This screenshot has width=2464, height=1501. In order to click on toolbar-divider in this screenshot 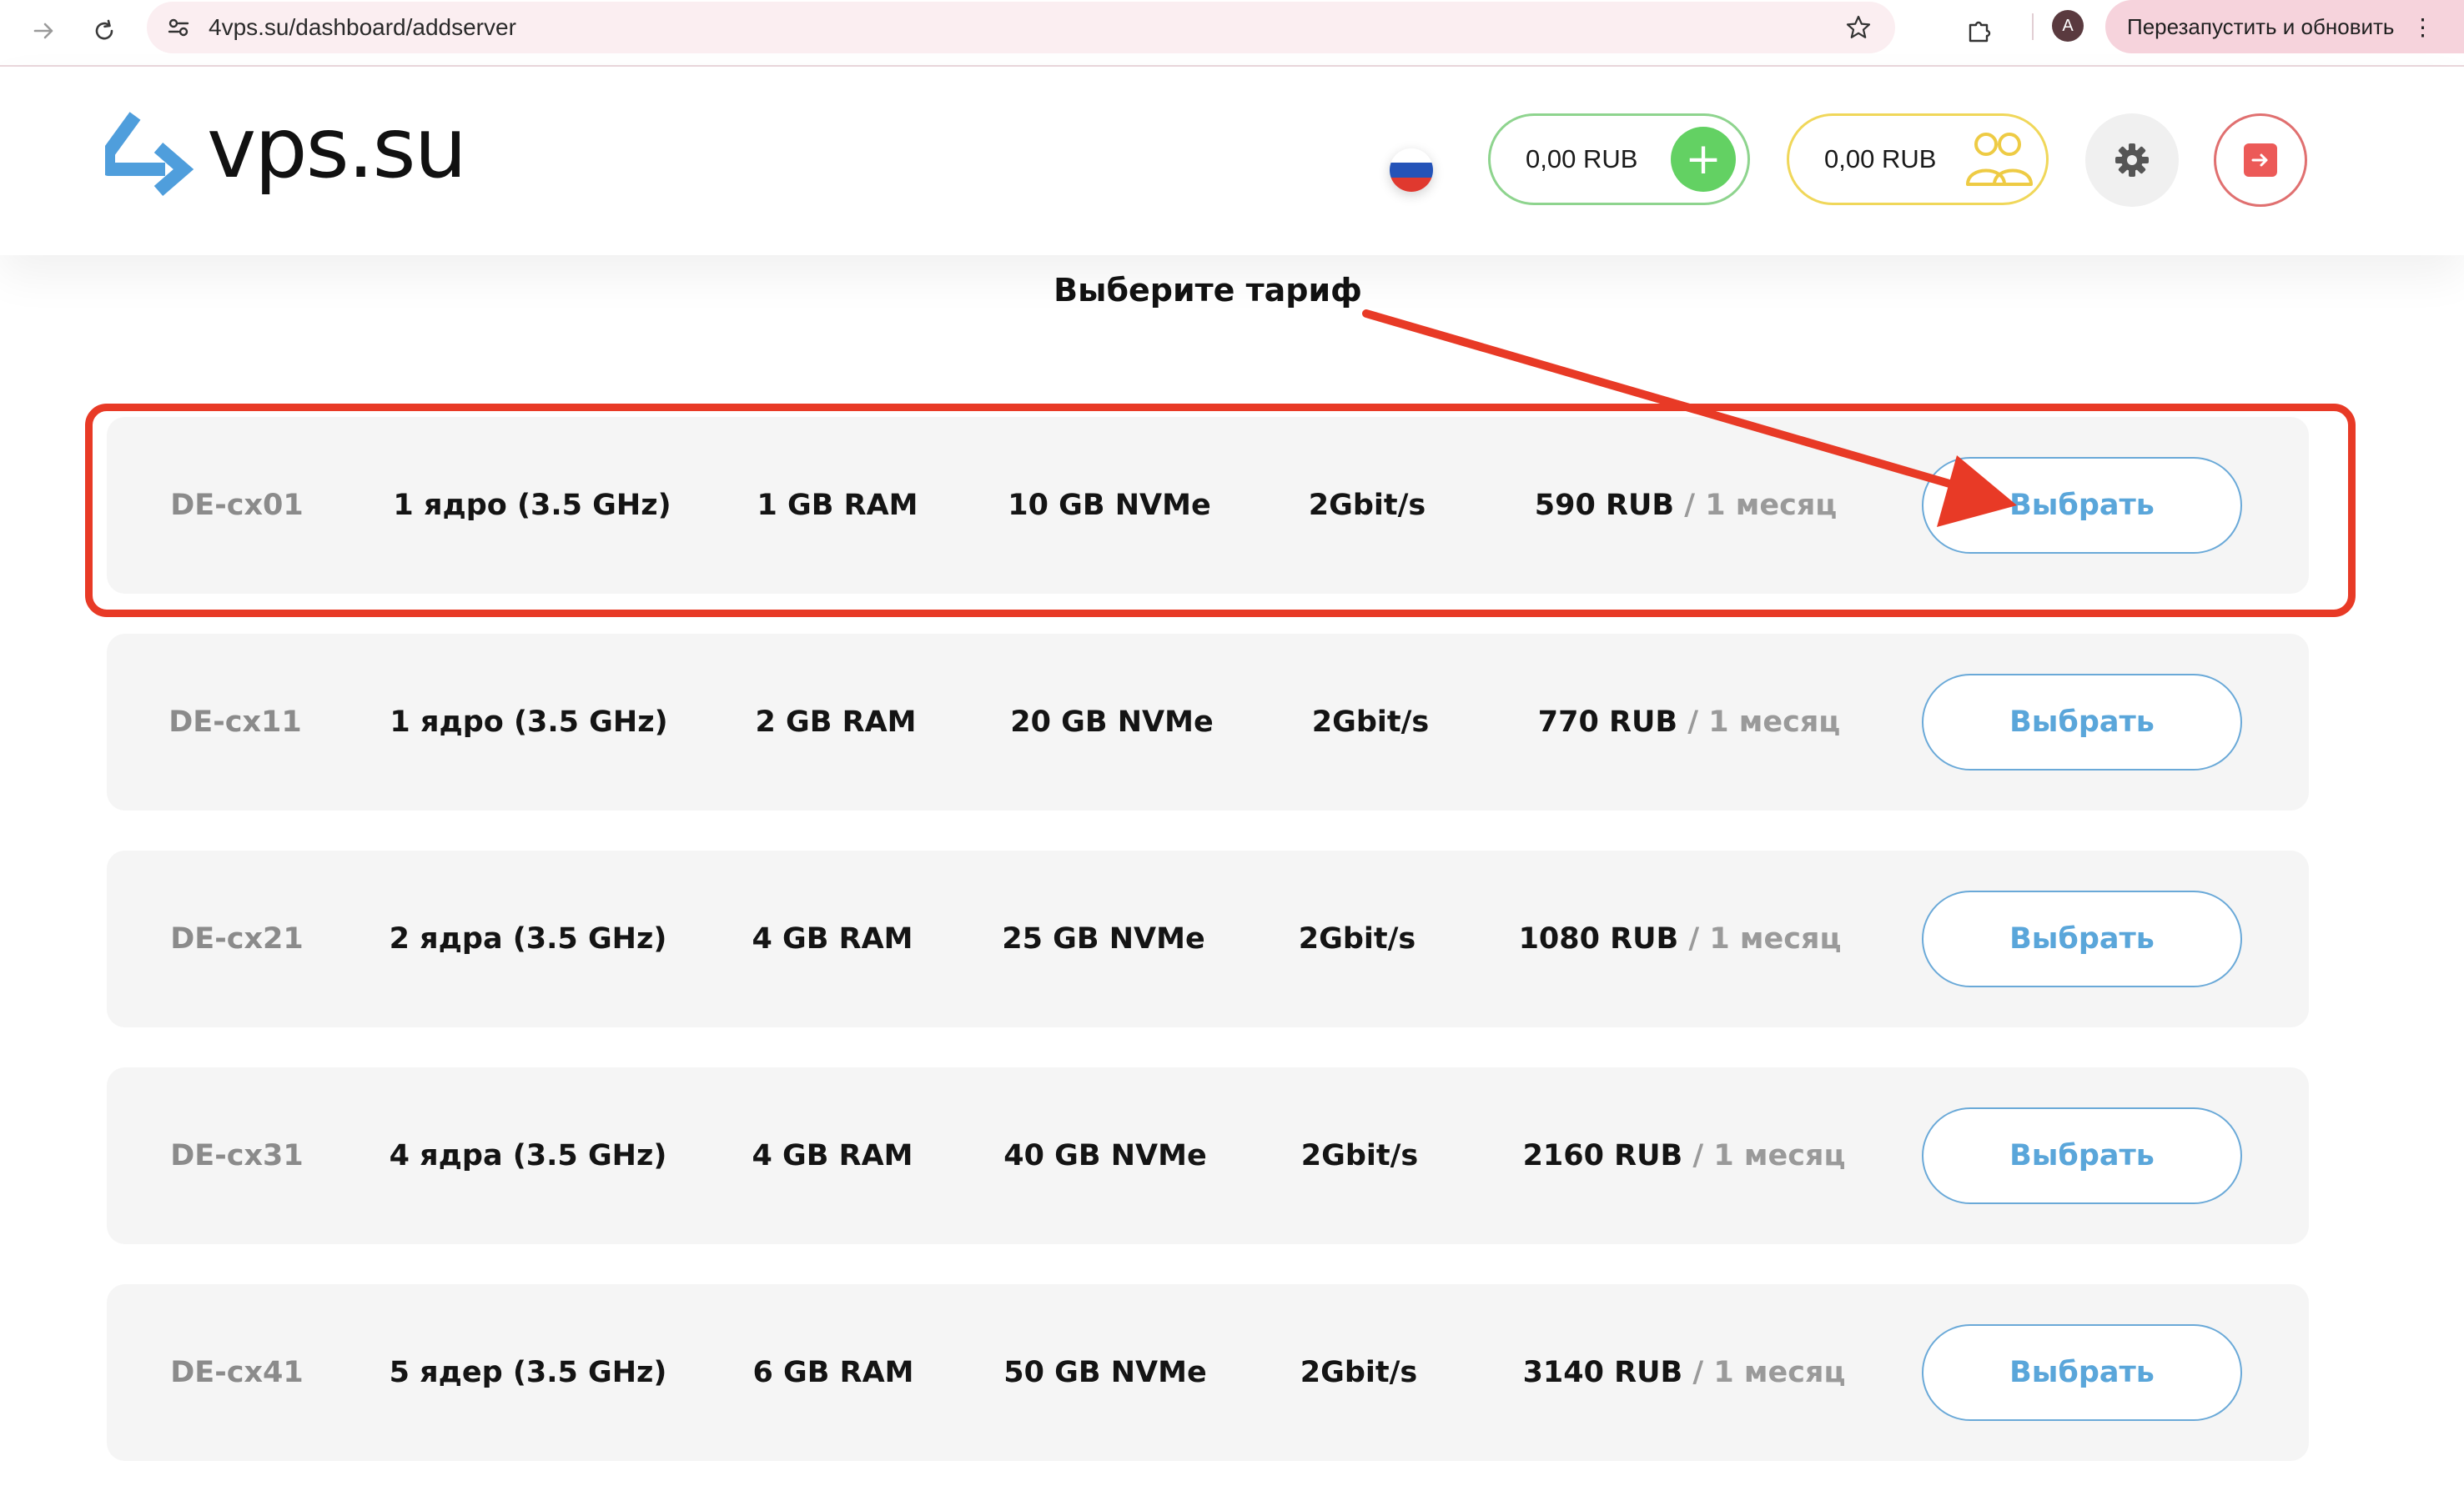, I will do `click(2033, 26)`.